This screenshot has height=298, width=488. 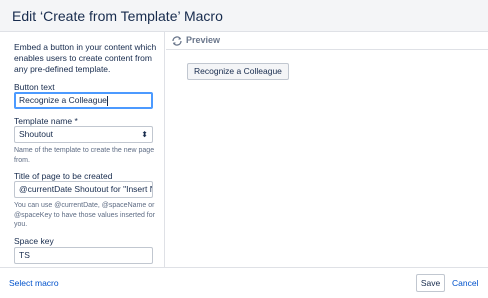 What do you see at coordinates (177, 41) in the screenshot?
I see `refresh-icon` at bounding box center [177, 41].